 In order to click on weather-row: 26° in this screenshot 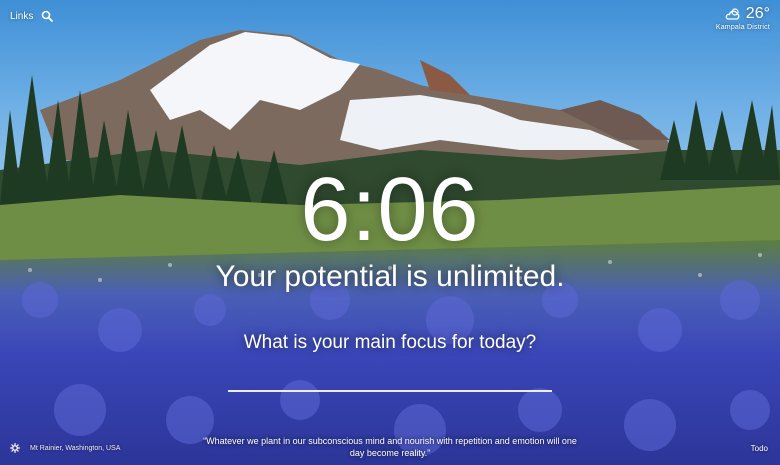, I will do `click(743, 14)`.